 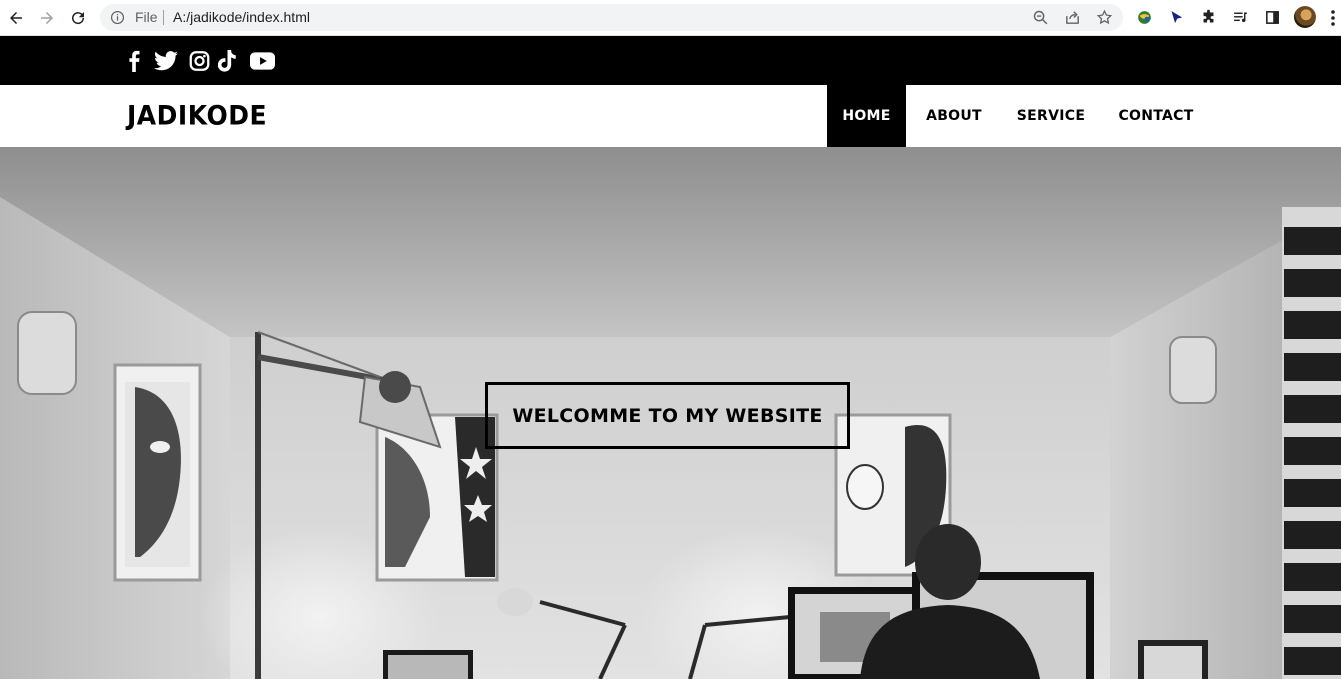 What do you see at coordinates (1144, 17) in the screenshot?
I see `extension-globe-icon` at bounding box center [1144, 17].